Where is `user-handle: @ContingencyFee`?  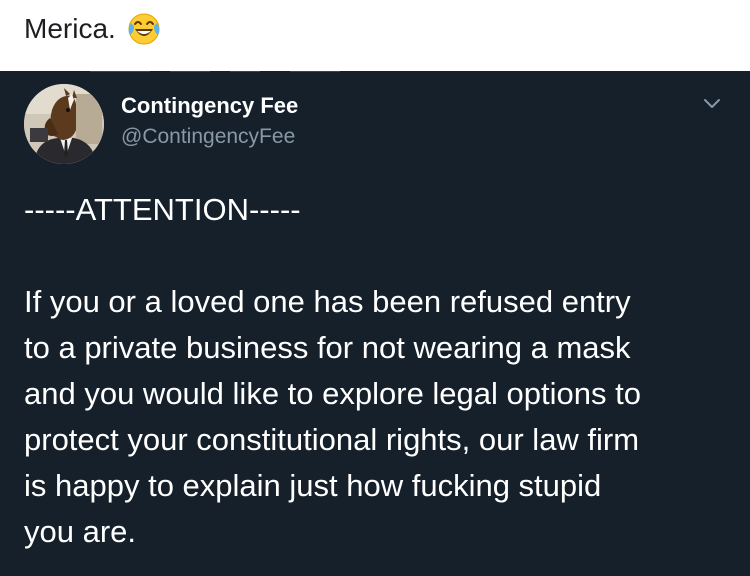
user-handle: @ContingencyFee is located at coordinates (208, 137).